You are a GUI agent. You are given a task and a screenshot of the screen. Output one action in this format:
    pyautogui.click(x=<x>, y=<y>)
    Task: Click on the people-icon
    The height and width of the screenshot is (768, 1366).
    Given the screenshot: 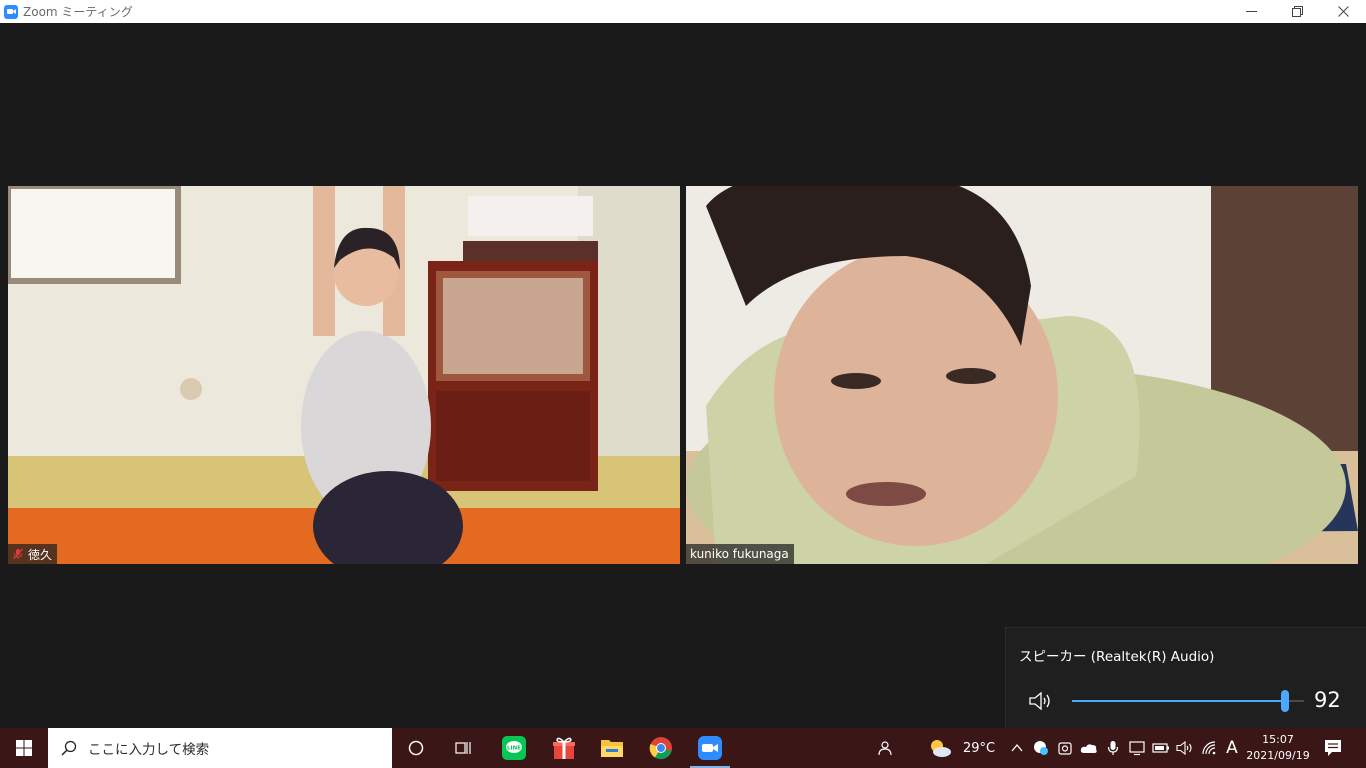 What is the action you would take?
    pyautogui.click(x=885, y=748)
    